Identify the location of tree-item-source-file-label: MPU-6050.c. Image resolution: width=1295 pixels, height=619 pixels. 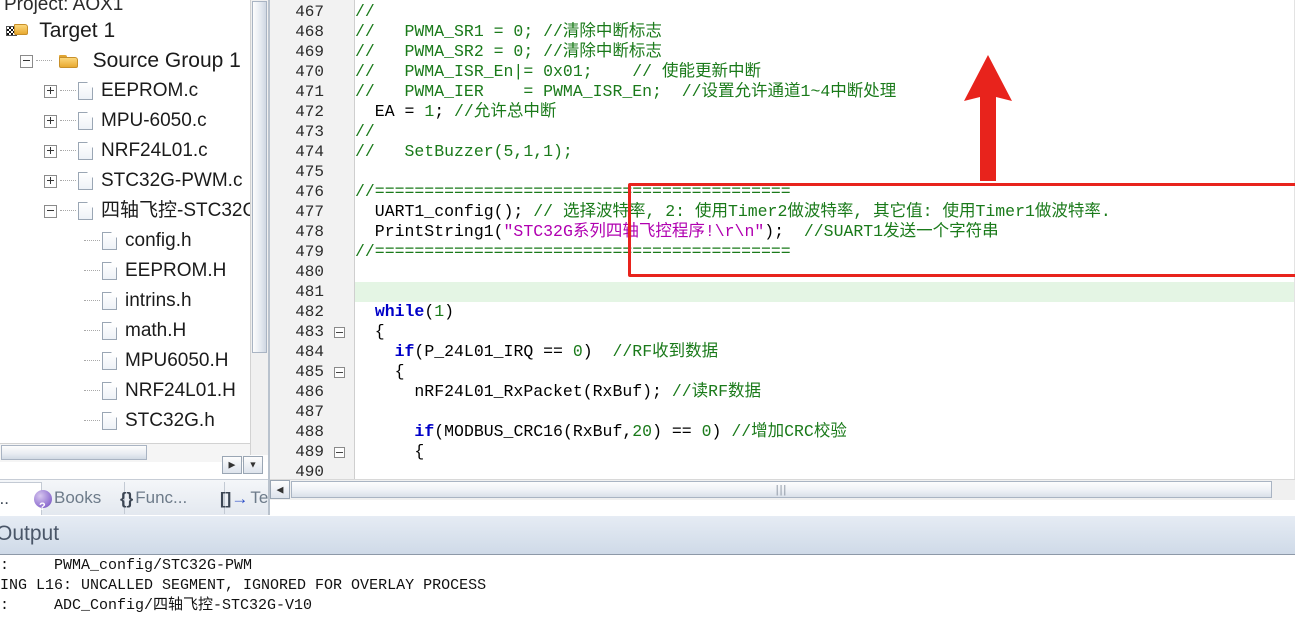
(154, 120).